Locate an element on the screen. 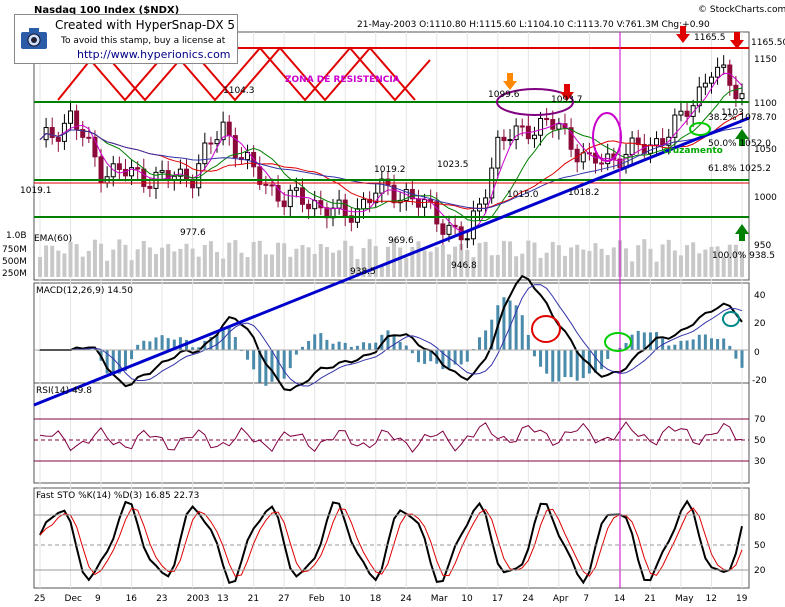 The image size is (785, 607). macd-ellipse-green is located at coordinates (618, 342).